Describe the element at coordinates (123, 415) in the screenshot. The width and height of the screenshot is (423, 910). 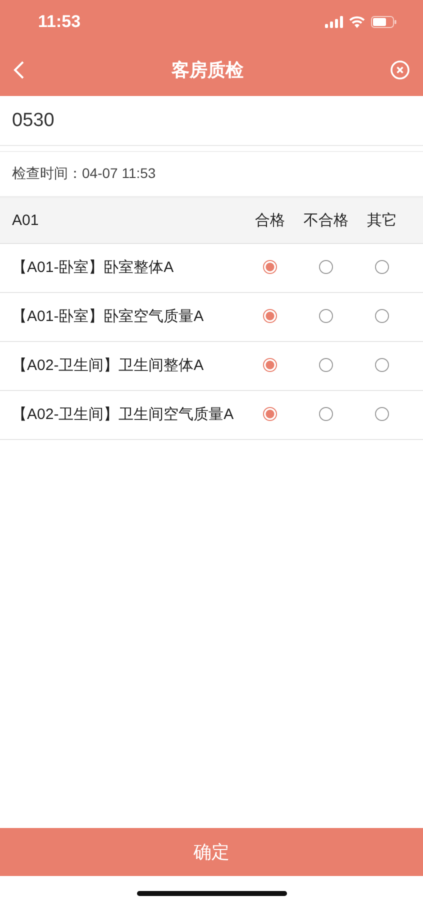
I see `item-label: 【A02-卫生间】卫生间空气质量A` at that location.